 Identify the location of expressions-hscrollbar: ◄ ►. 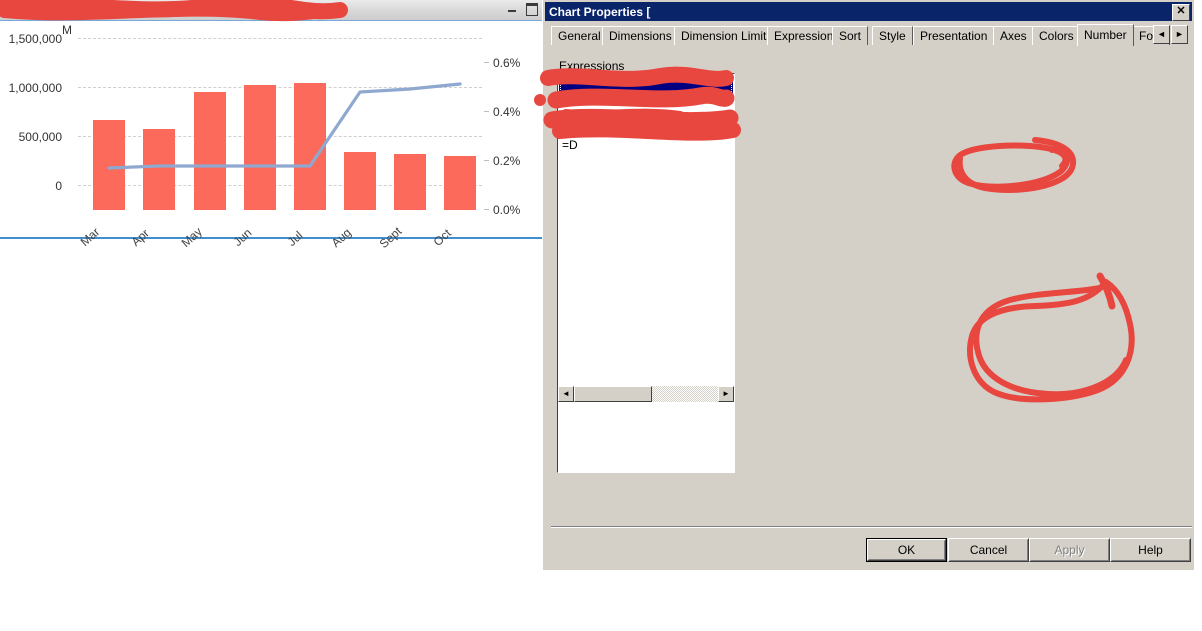
(646, 394).